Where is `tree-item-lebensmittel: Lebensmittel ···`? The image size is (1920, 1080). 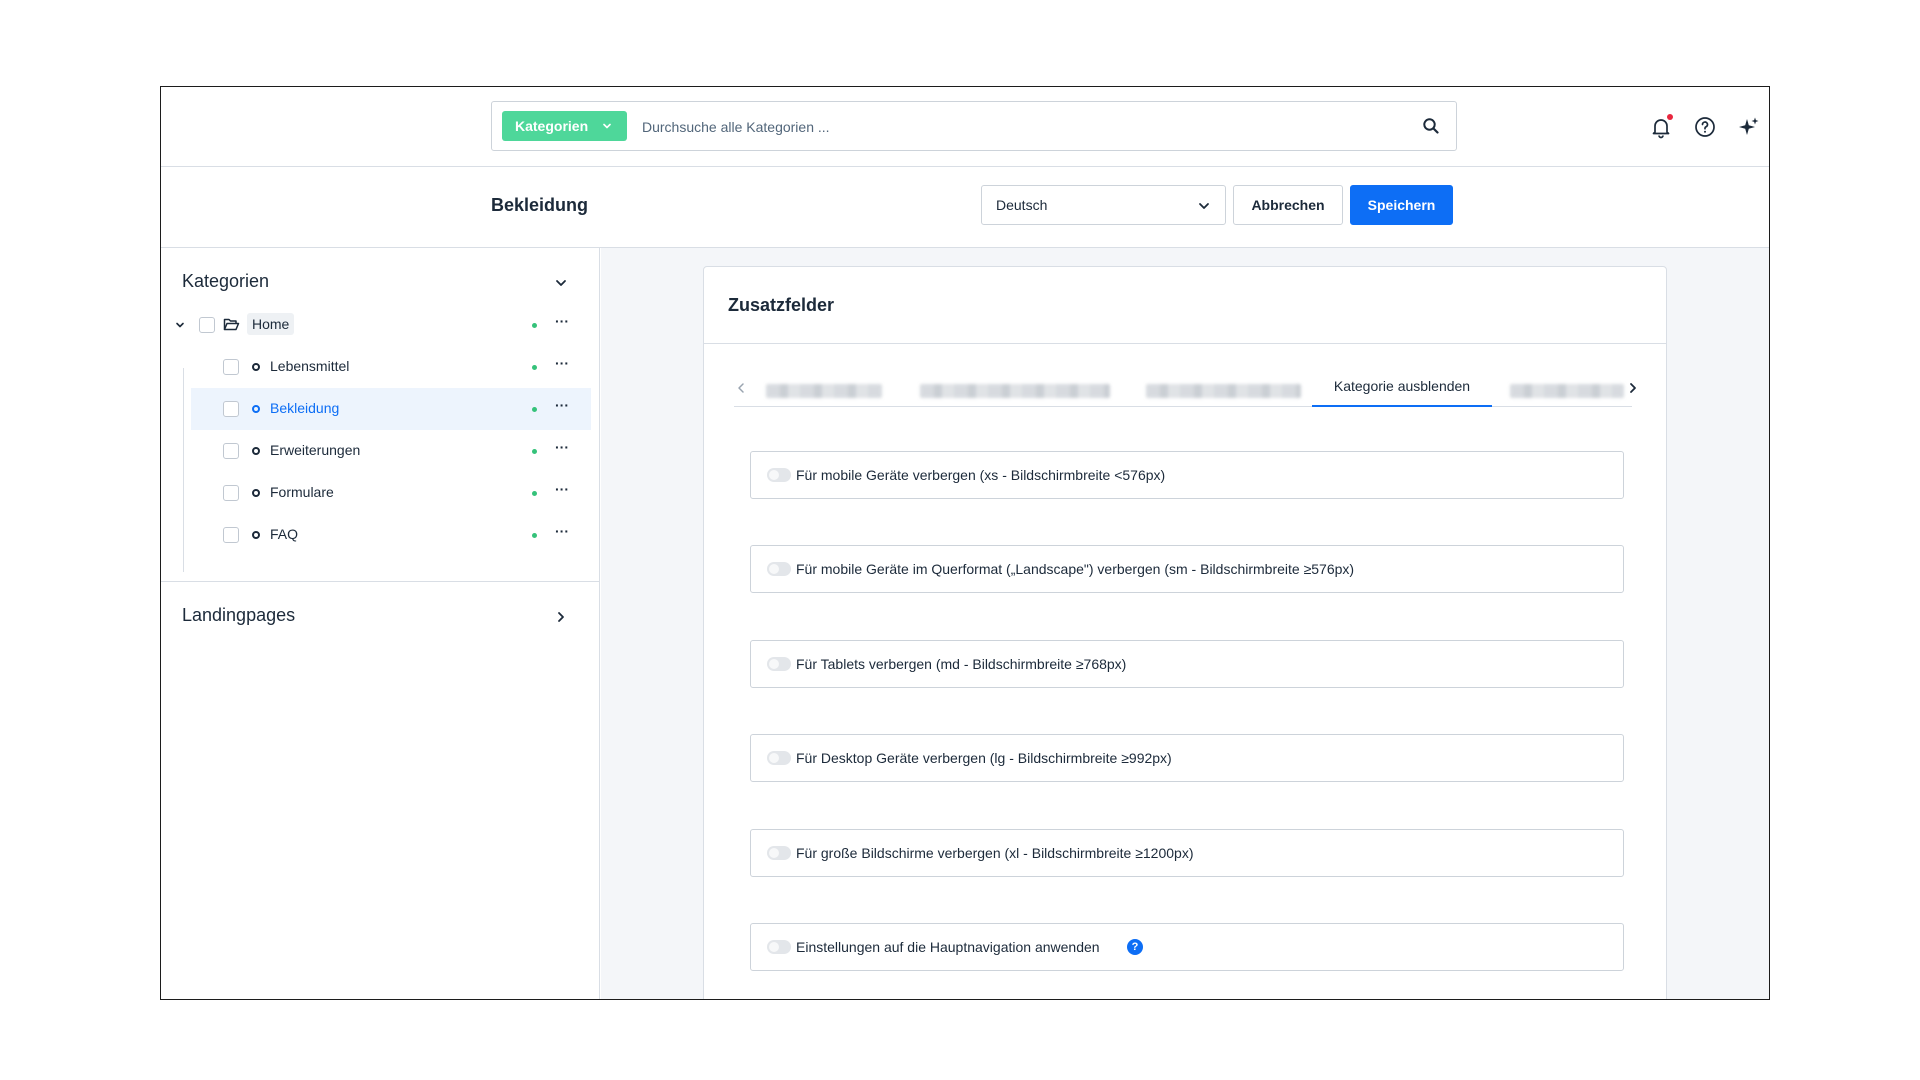
tree-item-lebensmittel: Lebensmittel ··· is located at coordinates (380, 367).